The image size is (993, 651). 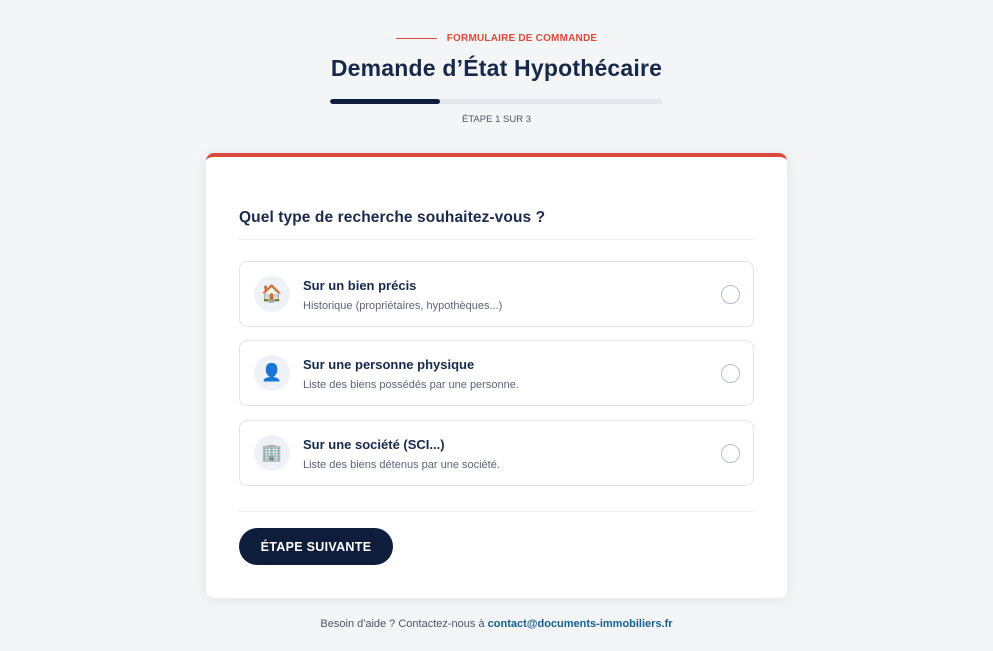 I want to click on question-title: Quel type de recherche souhaitez-vous ?, so click(x=392, y=217).